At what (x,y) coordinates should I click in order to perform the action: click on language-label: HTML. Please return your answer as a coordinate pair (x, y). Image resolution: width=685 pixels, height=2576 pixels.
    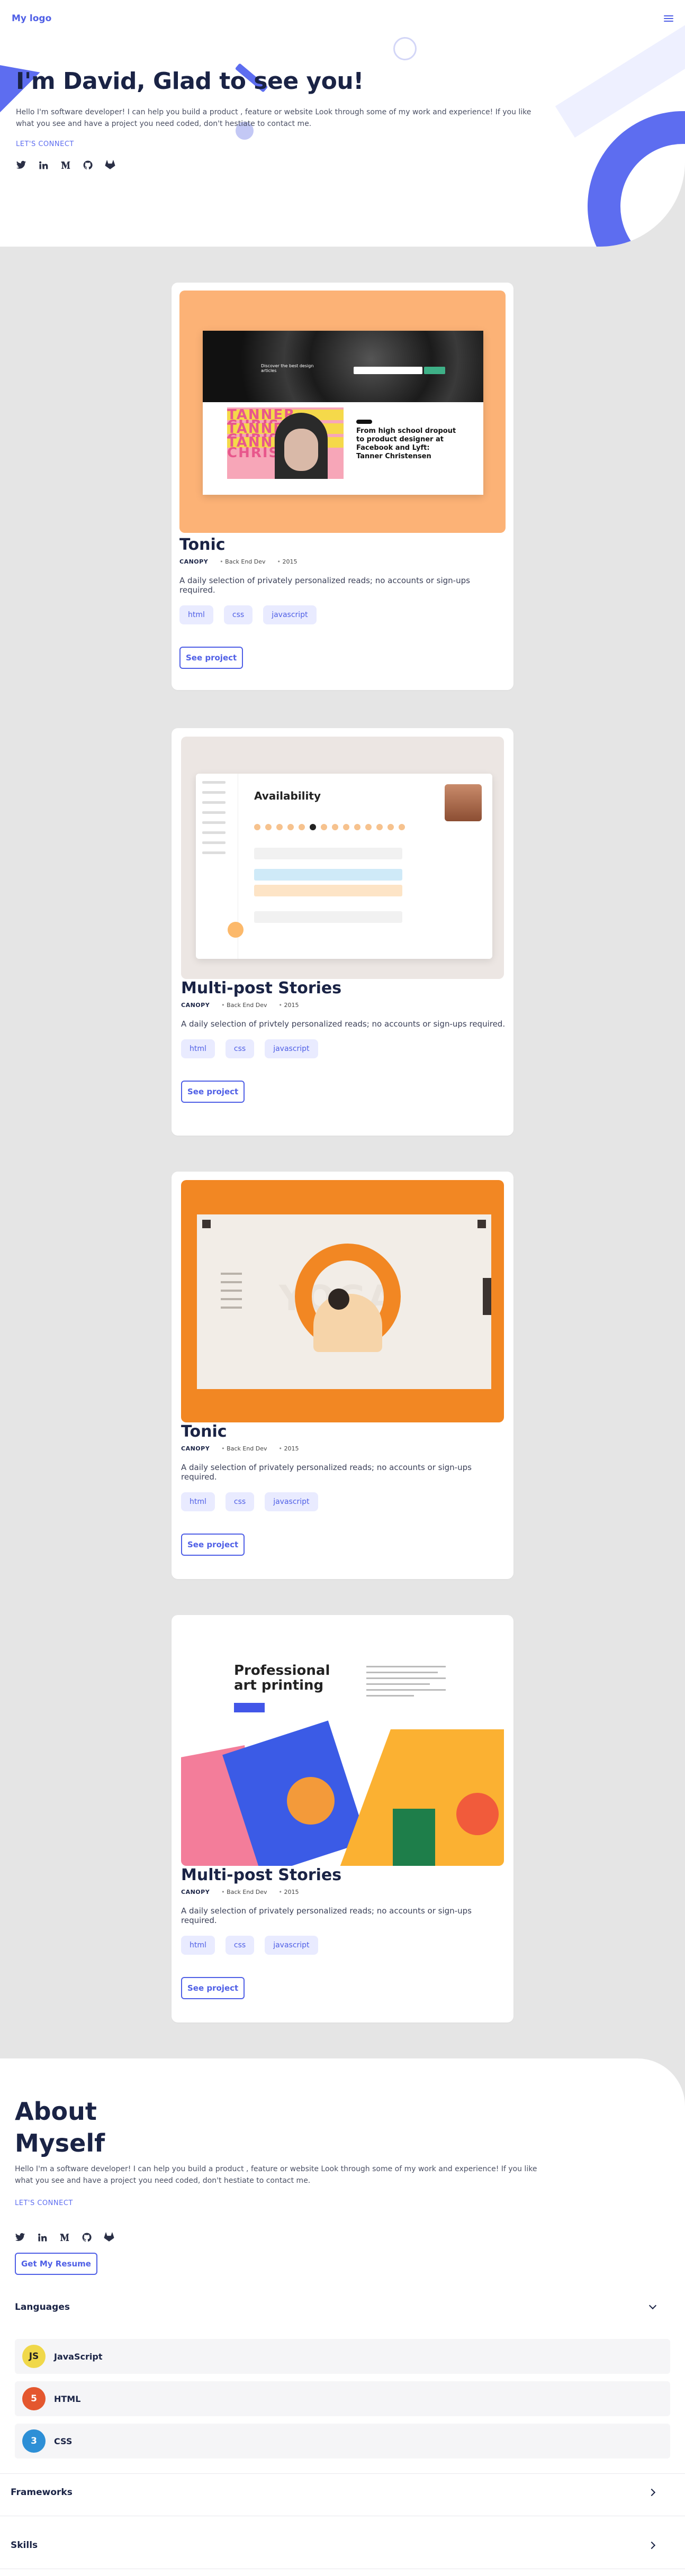
    Looking at the image, I should click on (68, 2398).